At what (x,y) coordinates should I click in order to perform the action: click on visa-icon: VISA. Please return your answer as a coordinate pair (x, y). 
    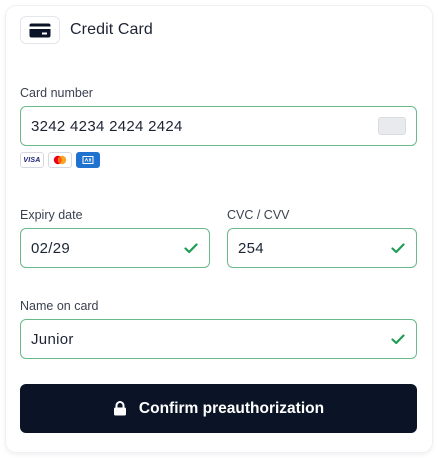
    Looking at the image, I should click on (32, 160).